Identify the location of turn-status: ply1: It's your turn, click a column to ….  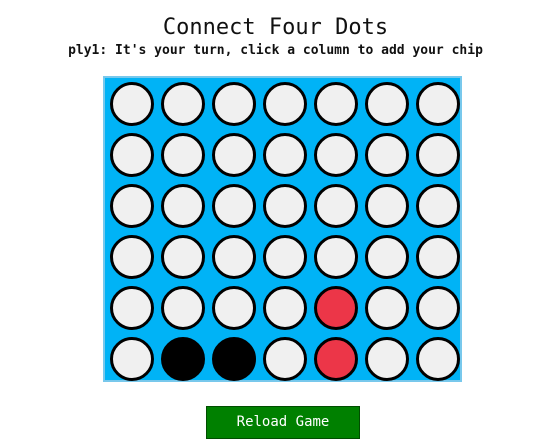
(275, 50).